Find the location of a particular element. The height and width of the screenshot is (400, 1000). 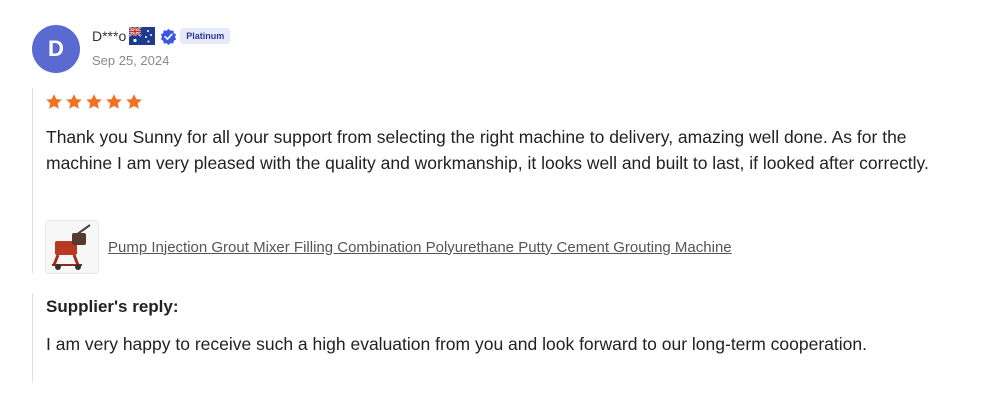

avatar: D is located at coordinates (56, 49).